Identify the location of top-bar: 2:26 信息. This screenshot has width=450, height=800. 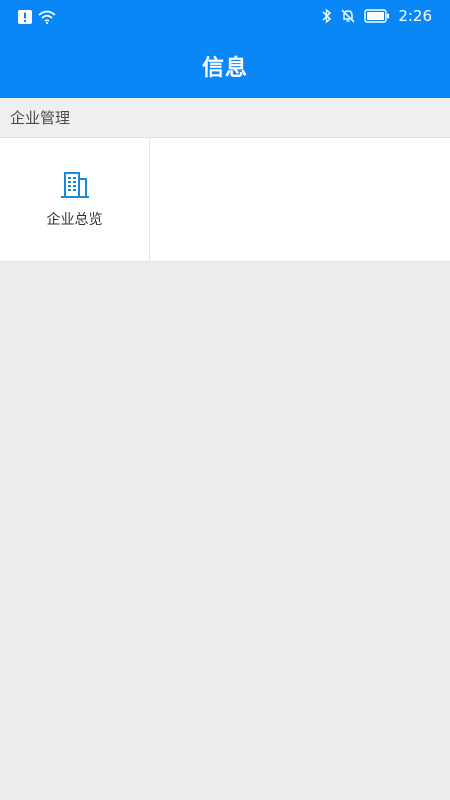
(225, 49).